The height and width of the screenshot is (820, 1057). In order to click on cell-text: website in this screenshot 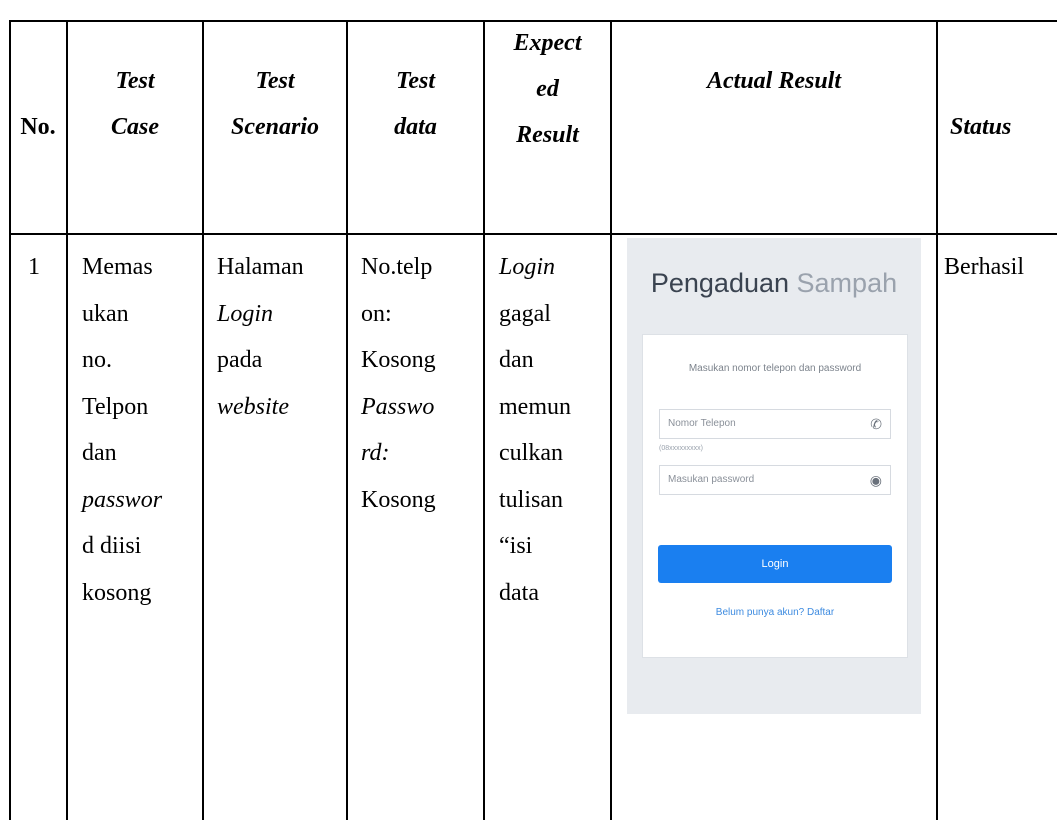, I will do `click(253, 406)`.